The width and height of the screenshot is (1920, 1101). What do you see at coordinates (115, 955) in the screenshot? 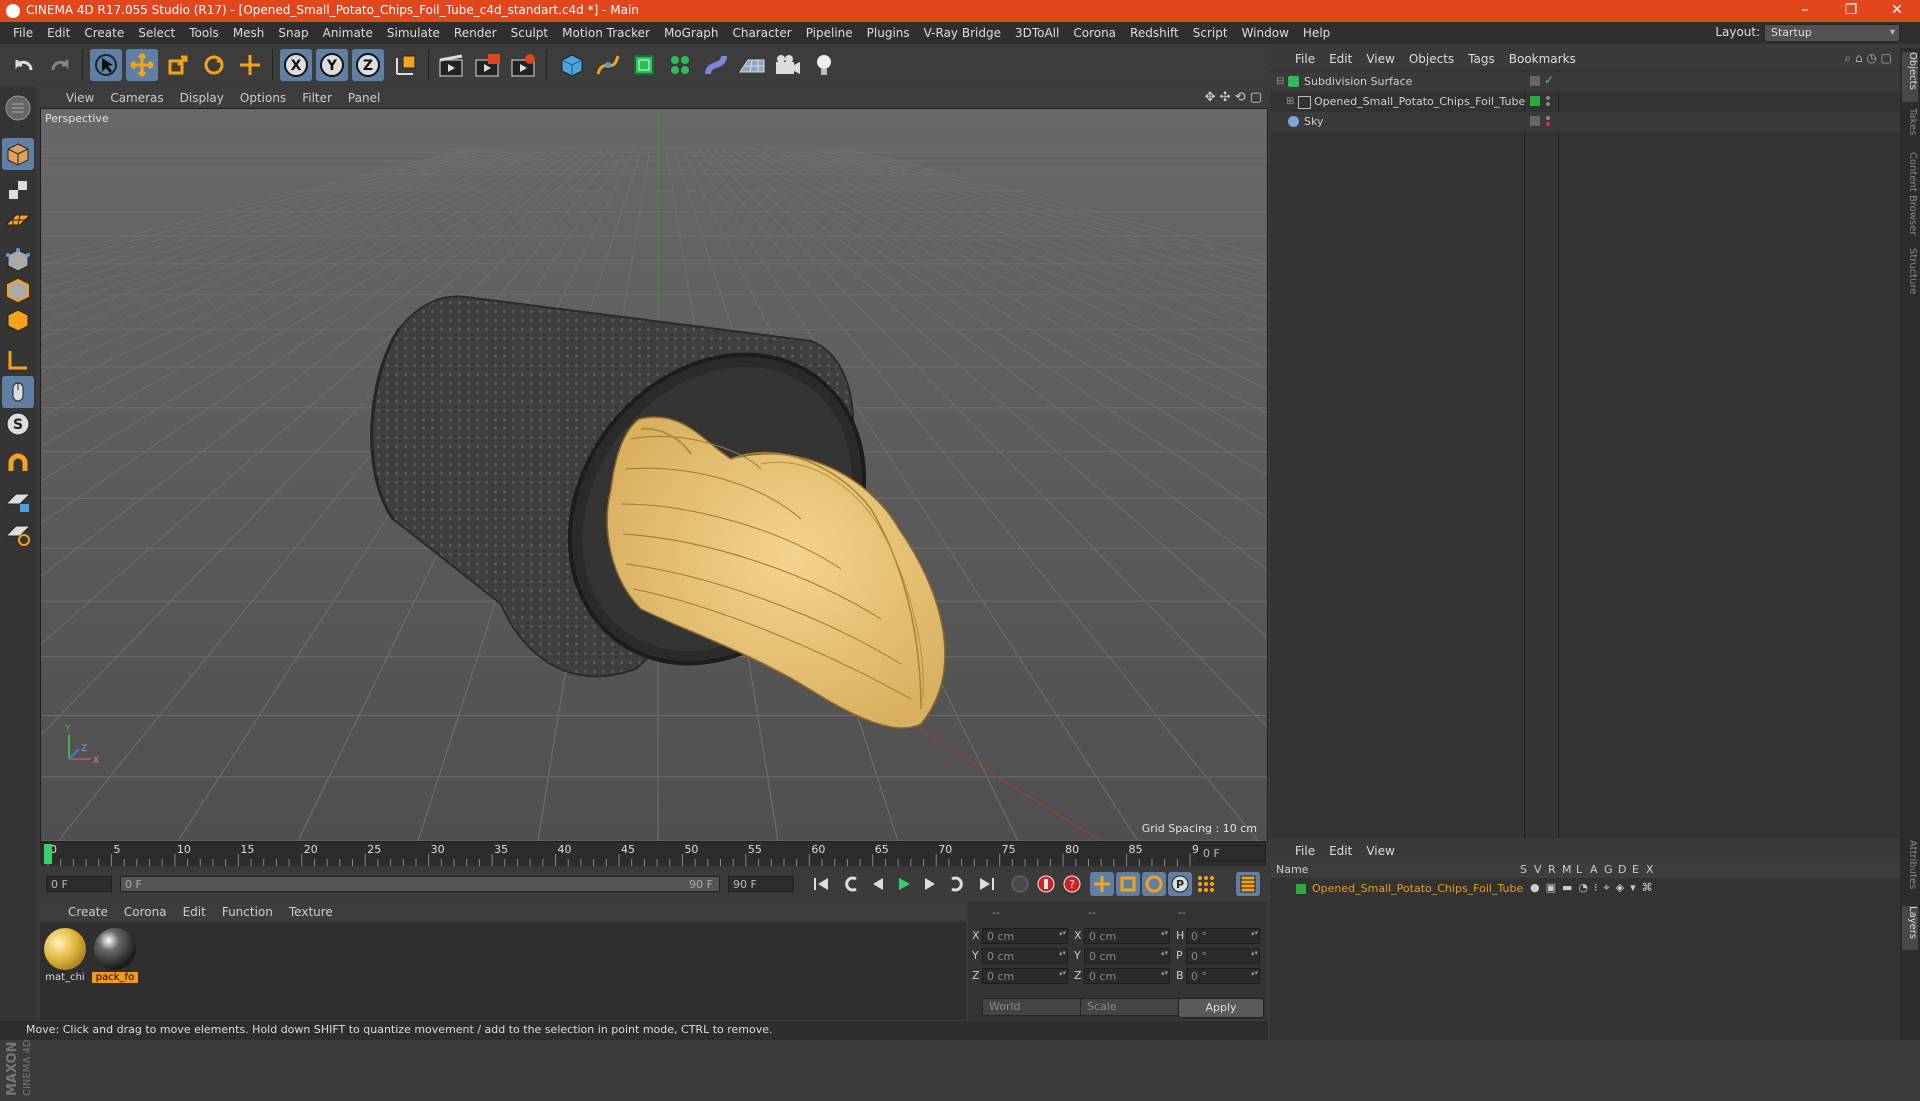
I see `material-pack-foil: pack_fo` at bounding box center [115, 955].